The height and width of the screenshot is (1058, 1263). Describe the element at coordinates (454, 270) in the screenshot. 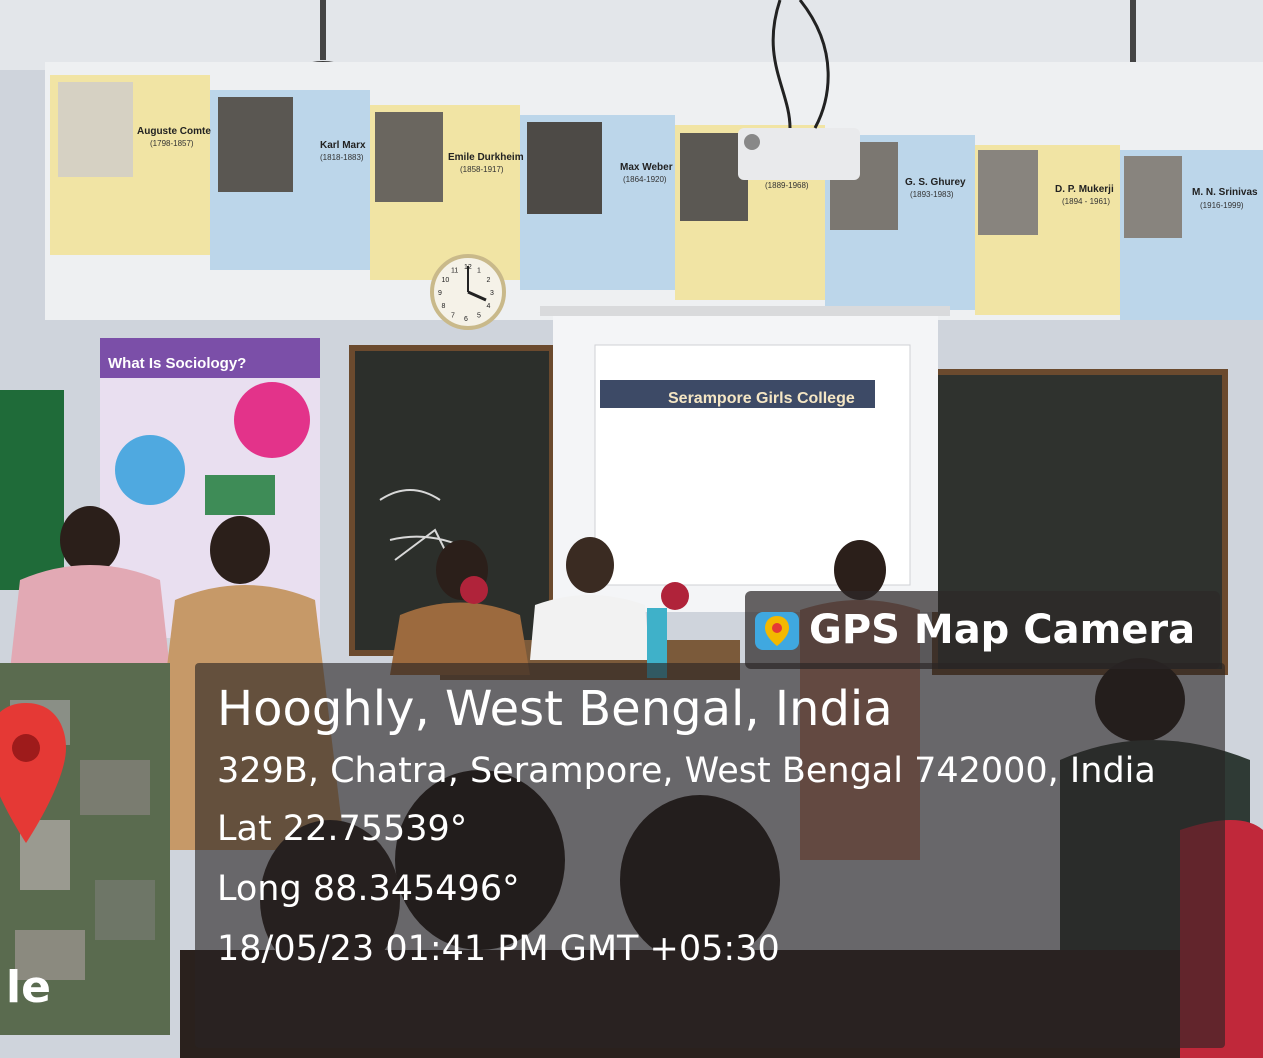

I see `clock-numeral: 11` at that location.